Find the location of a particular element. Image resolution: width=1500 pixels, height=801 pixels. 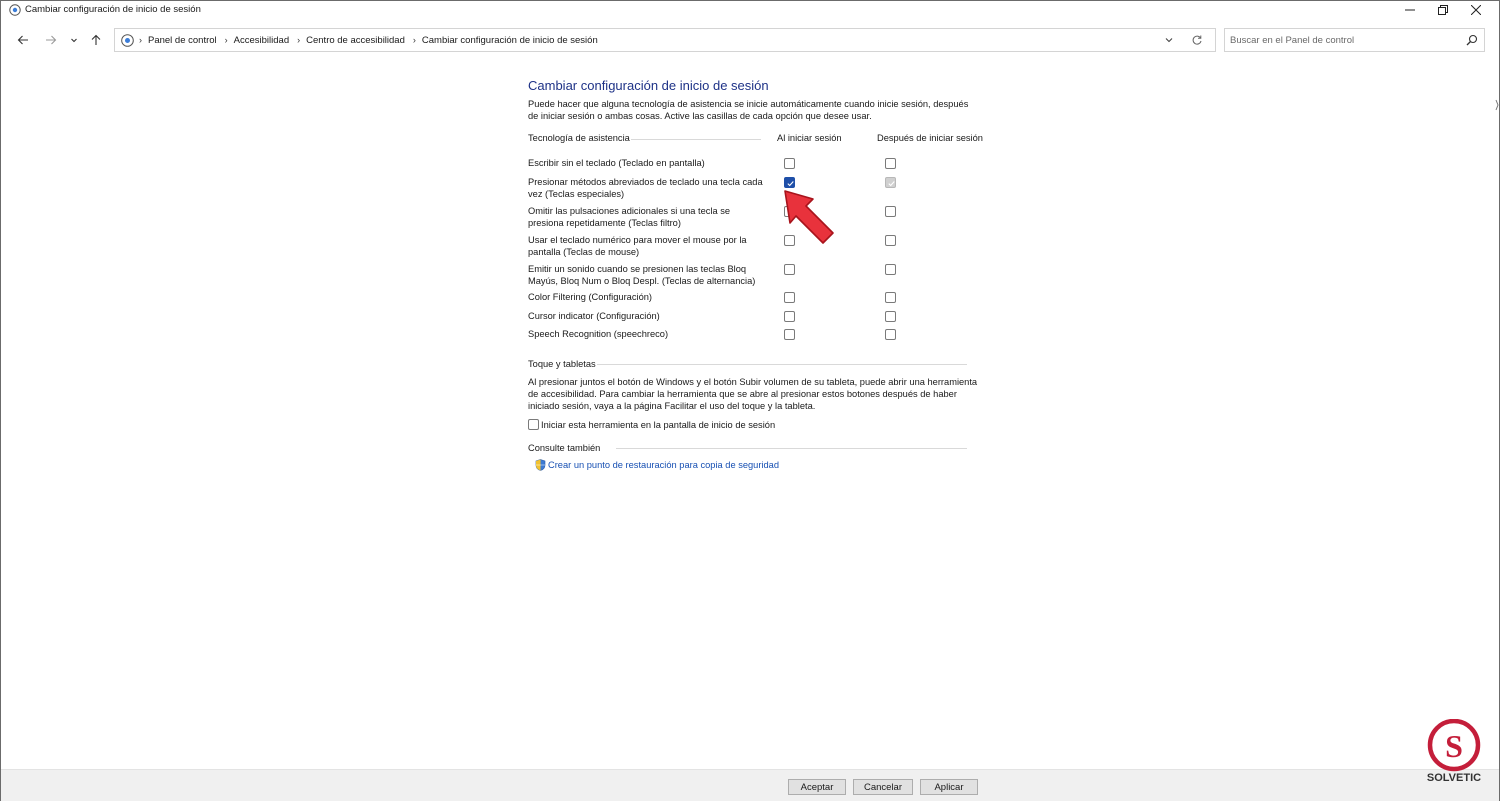

close-icon is located at coordinates (1476, 10).